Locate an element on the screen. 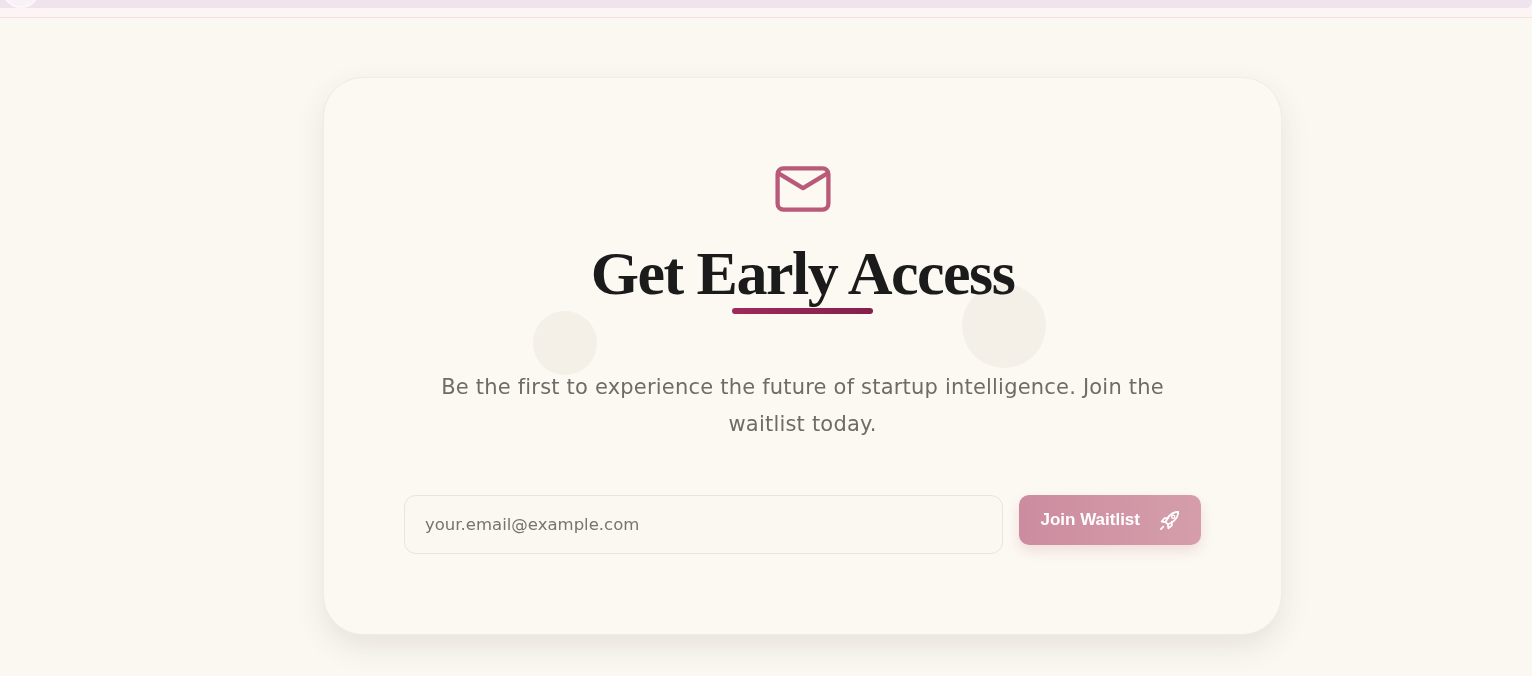 Image resolution: width=1532 pixels, height=676 pixels. signup-title: Get Early Access is located at coordinates (802, 273).